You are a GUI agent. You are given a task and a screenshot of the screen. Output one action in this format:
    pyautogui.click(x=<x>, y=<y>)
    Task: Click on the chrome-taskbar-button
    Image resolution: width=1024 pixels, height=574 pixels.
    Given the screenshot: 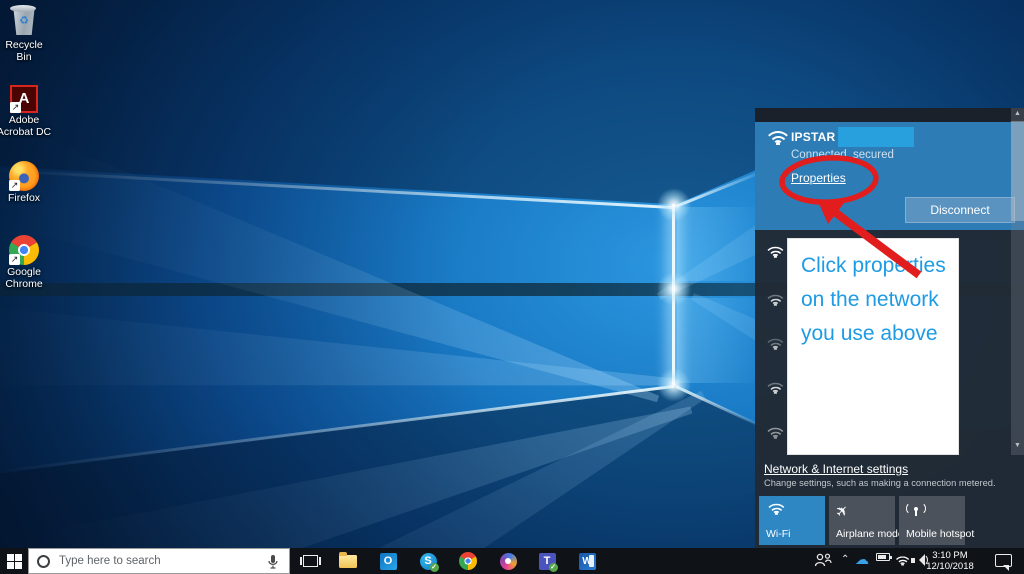 What is the action you would take?
    pyautogui.click(x=468, y=561)
    